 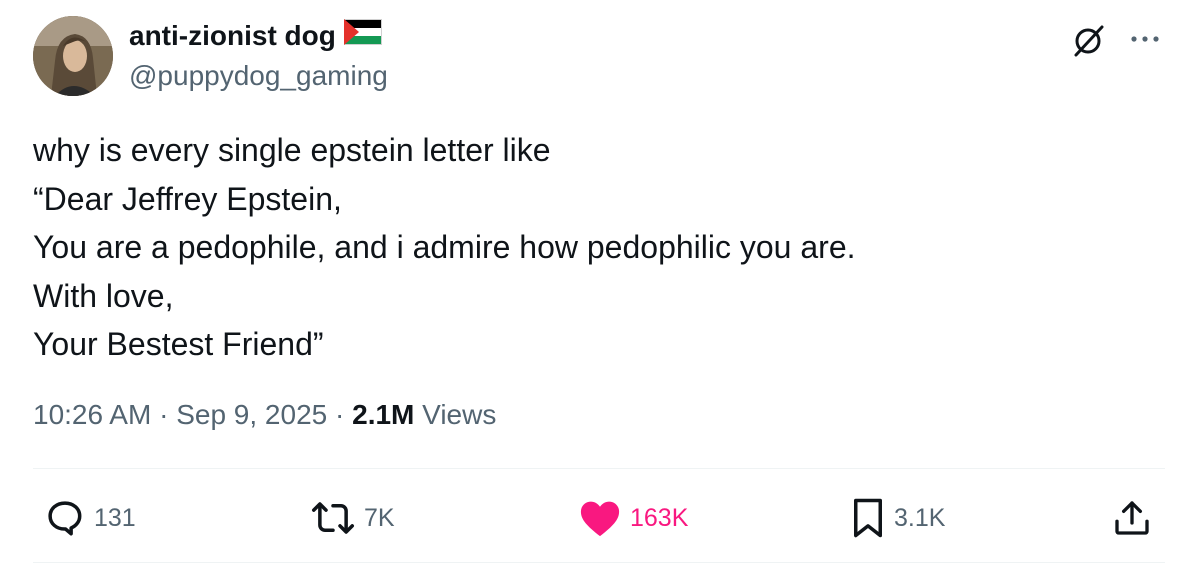 What do you see at coordinates (292, 150) in the screenshot?
I see `tweet-text-line: why is every single epstein letter like` at bounding box center [292, 150].